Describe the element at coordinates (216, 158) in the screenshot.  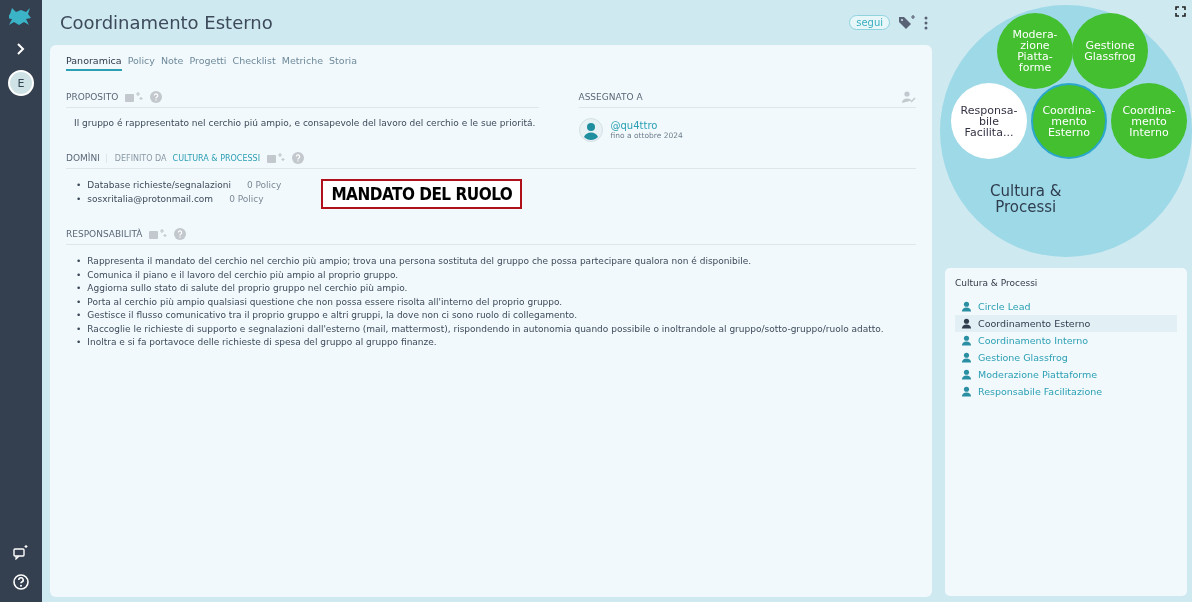
I see `circle-link: CULTURA & PROCESSI` at that location.